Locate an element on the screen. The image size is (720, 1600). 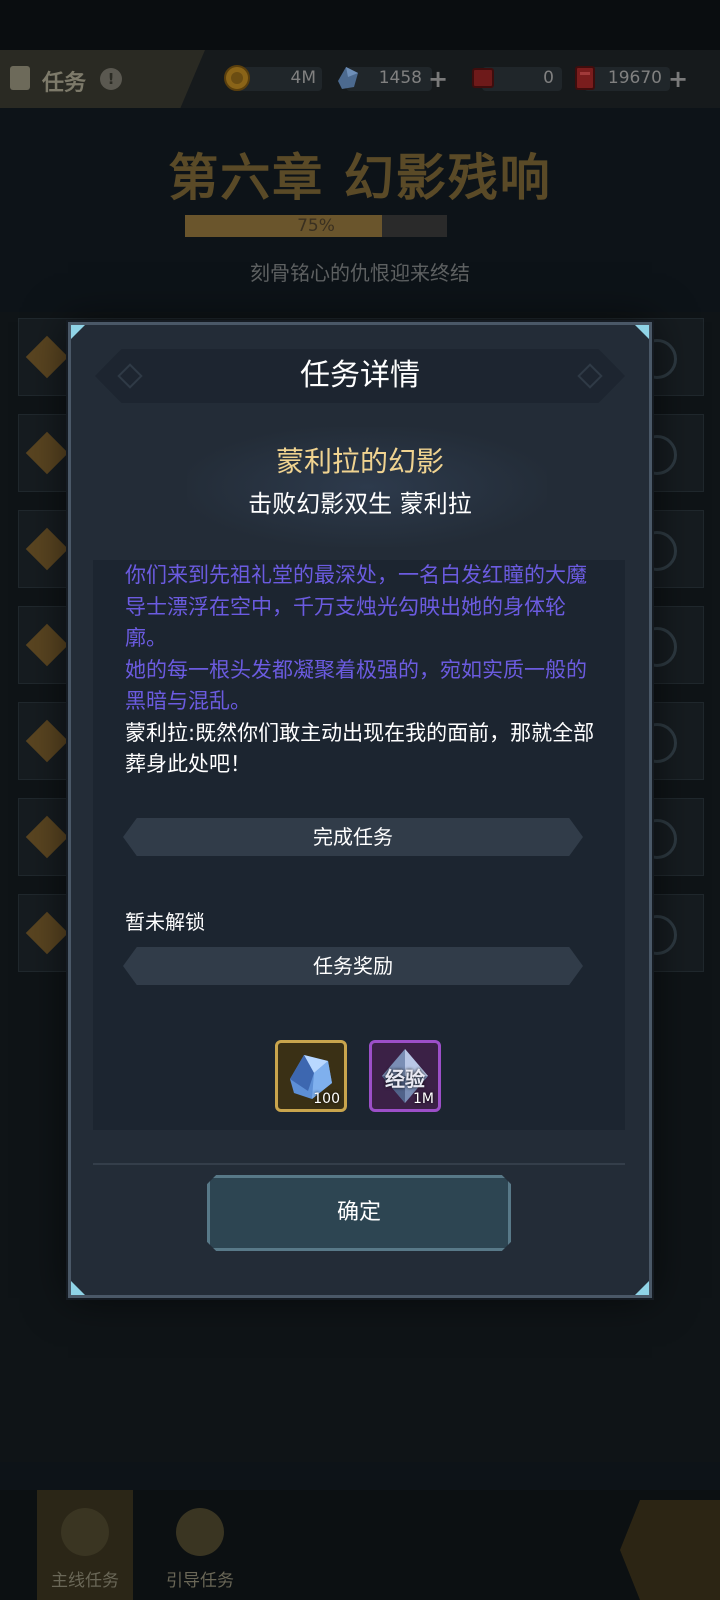
status-strip is located at coordinates (360, 25).